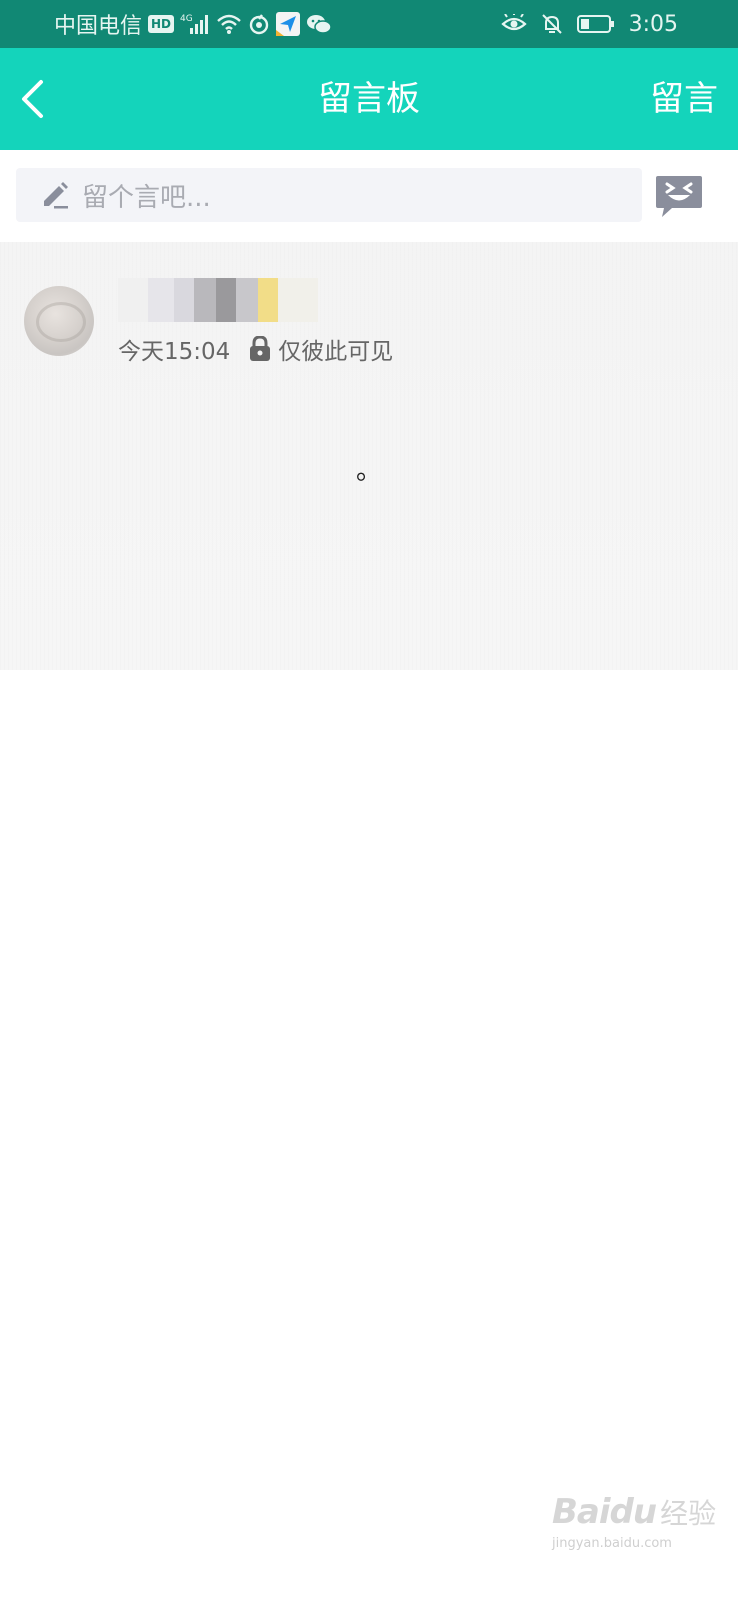  I want to click on hd-badge: HD, so click(161, 24).